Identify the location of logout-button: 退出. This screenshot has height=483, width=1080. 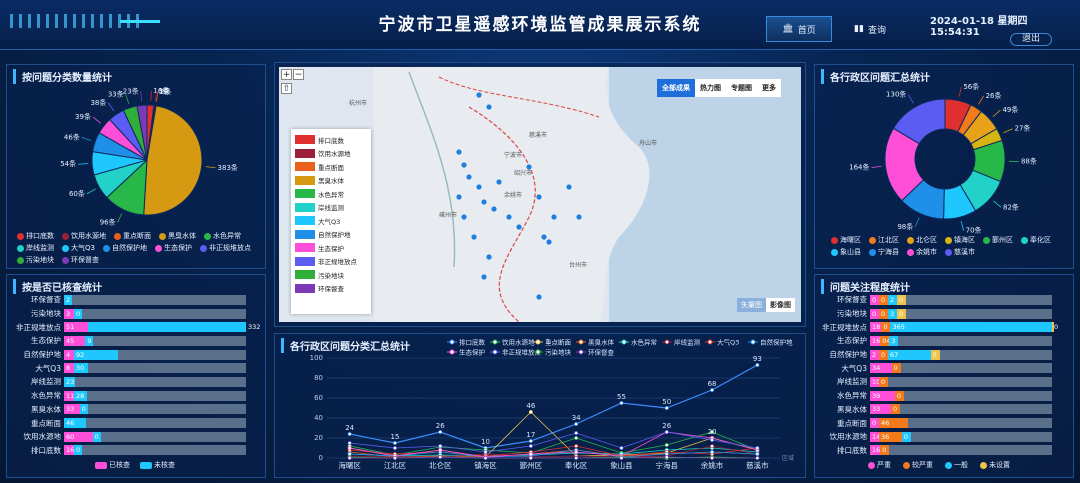
(1031, 39).